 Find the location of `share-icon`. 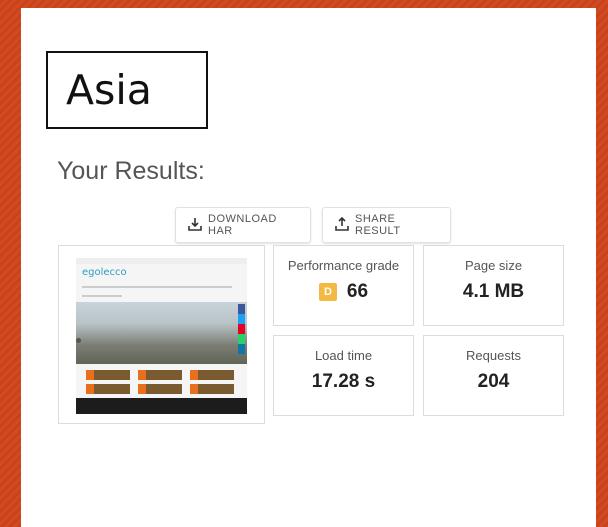

share-icon is located at coordinates (342, 225).